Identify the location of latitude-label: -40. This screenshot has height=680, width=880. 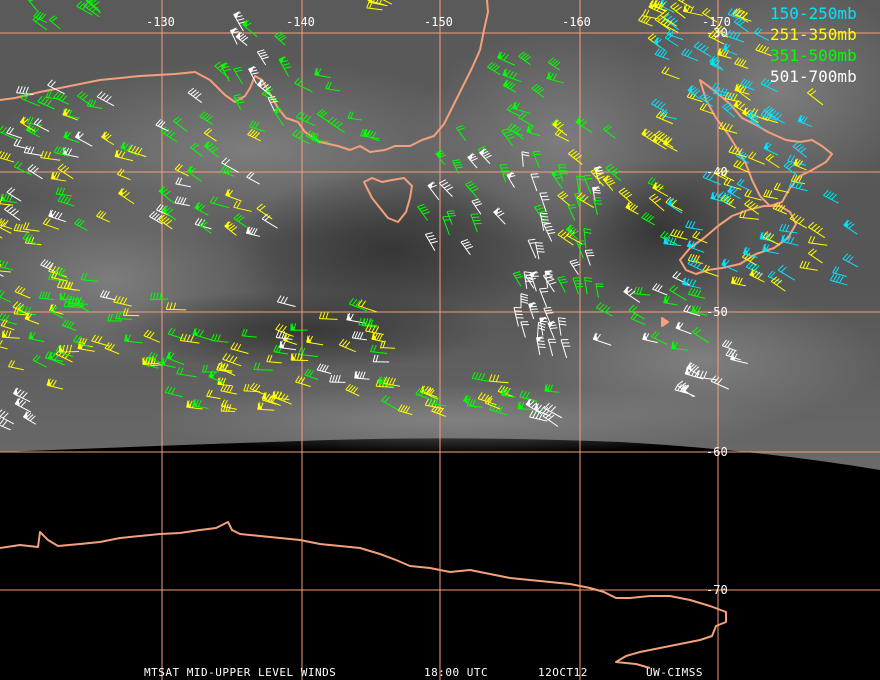
(717, 172).